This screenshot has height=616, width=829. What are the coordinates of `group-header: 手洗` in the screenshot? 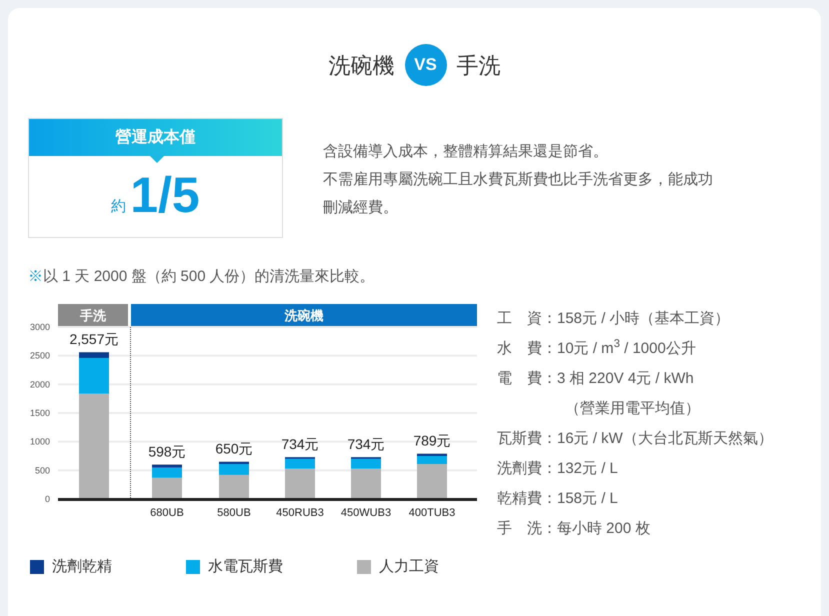 It's located at (93, 315).